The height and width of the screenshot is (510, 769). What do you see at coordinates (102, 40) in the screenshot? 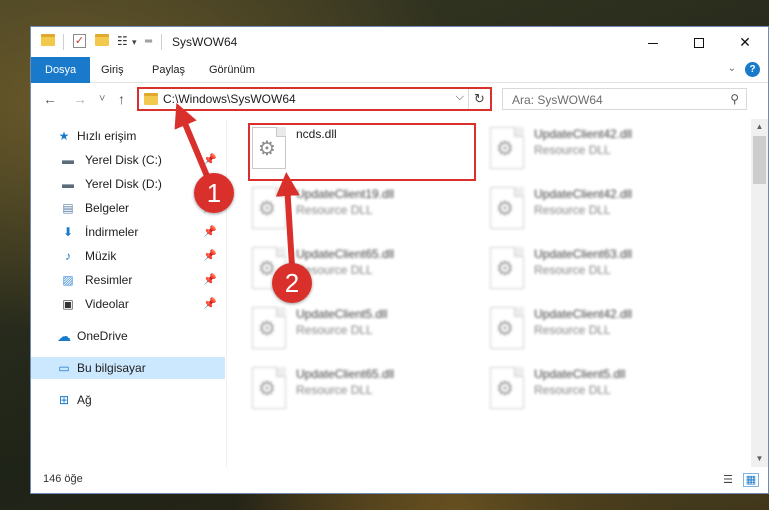
I see `new-folder-icon` at bounding box center [102, 40].